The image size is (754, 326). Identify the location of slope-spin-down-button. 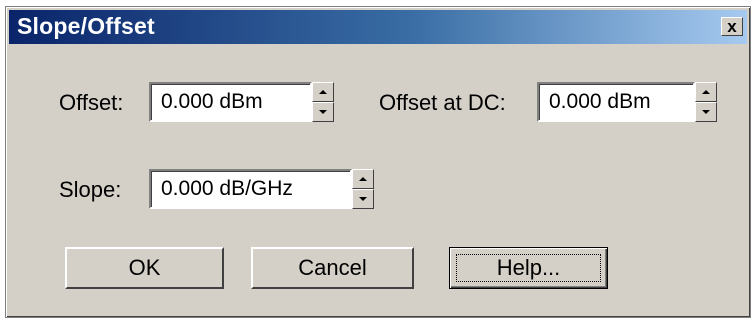
(363, 199).